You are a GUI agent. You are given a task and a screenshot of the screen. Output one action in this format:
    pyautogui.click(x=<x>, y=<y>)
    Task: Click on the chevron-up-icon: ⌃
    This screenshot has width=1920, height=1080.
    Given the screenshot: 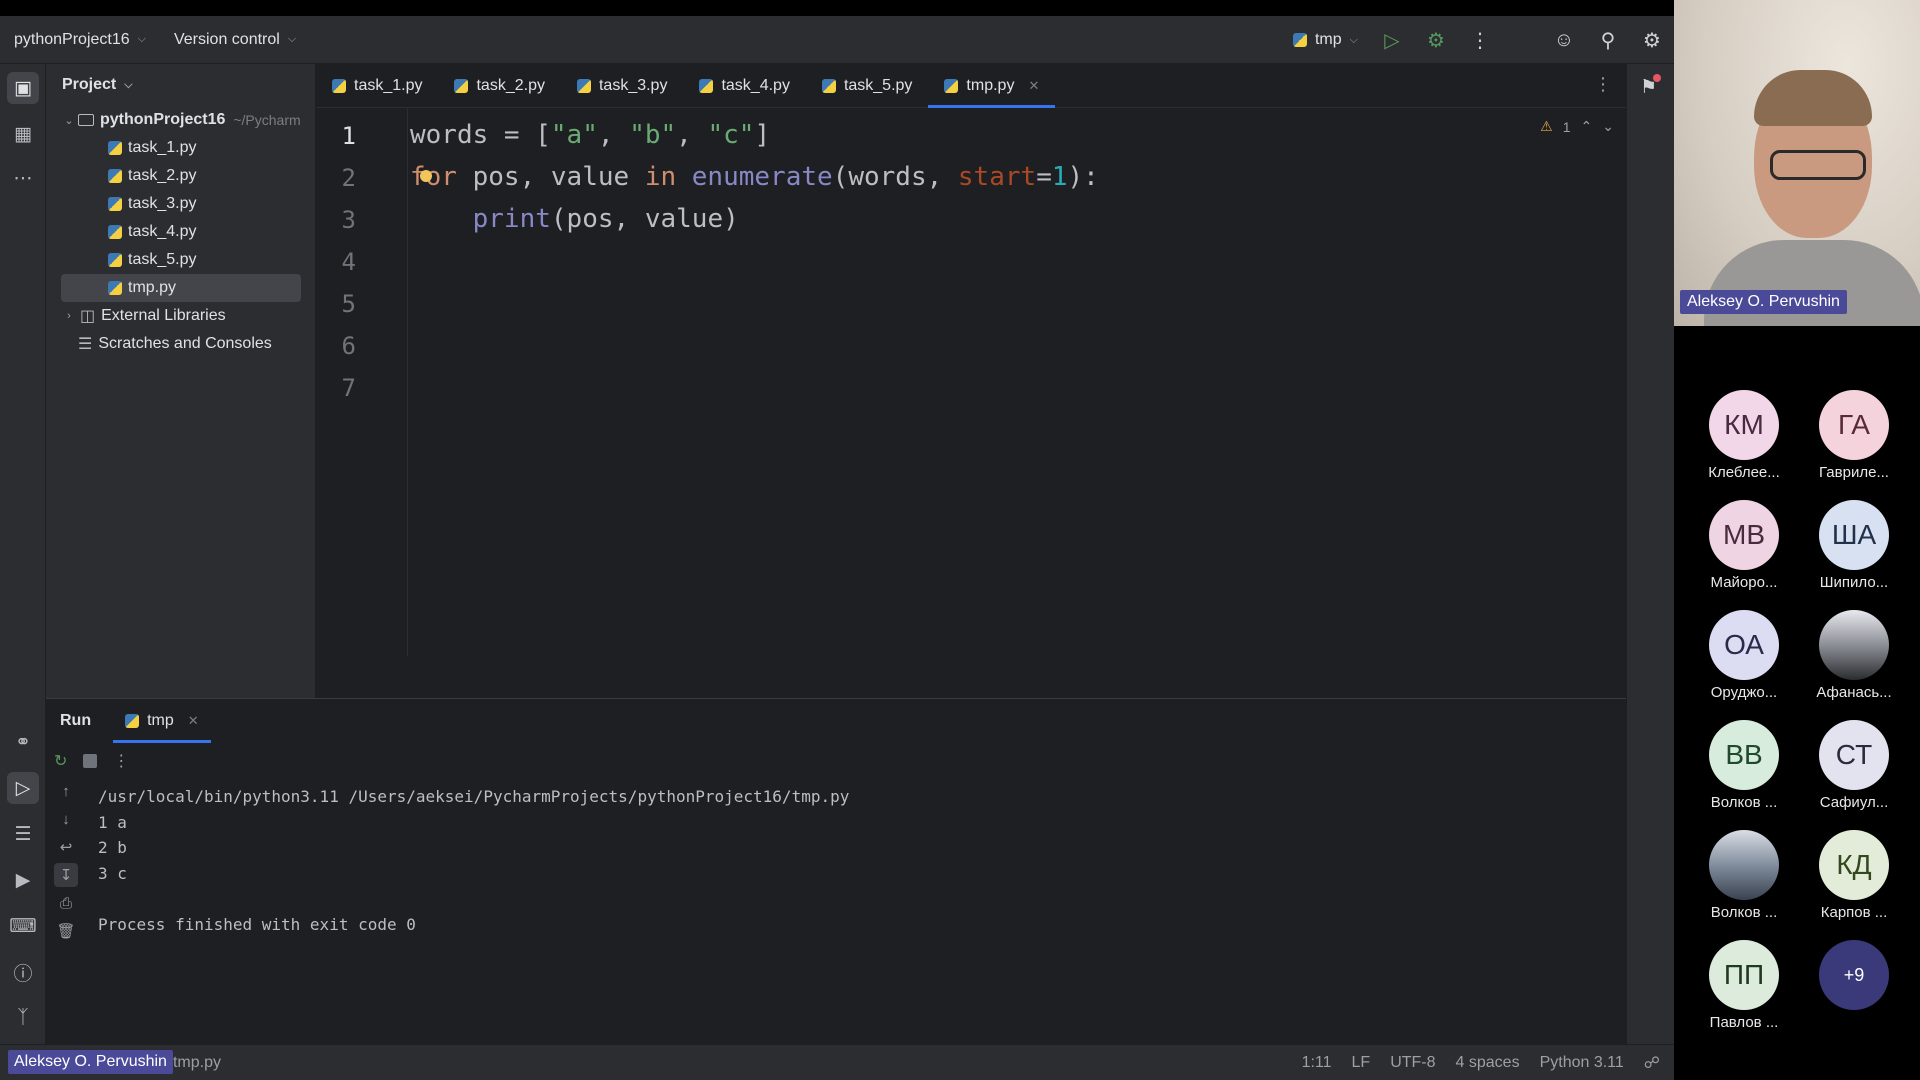 What is the action you would take?
    pyautogui.click(x=1587, y=126)
    